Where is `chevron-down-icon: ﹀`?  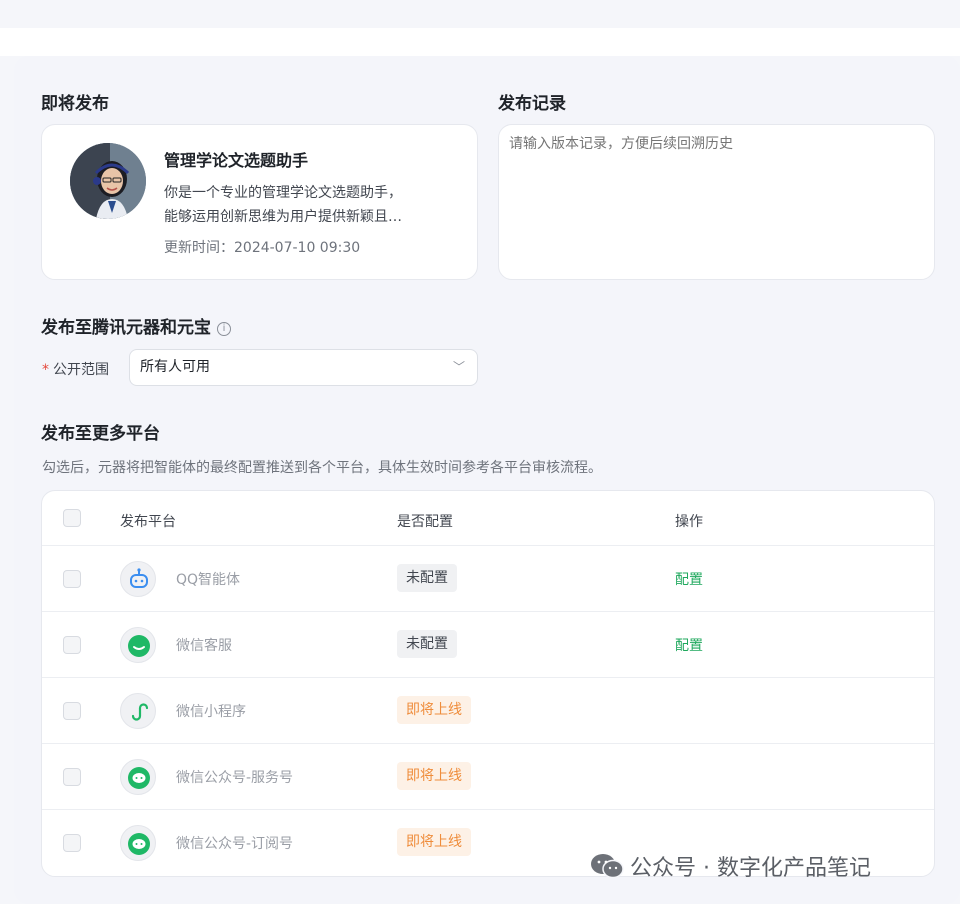
chevron-down-icon: ﹀ is located at coordinates (458, 367).